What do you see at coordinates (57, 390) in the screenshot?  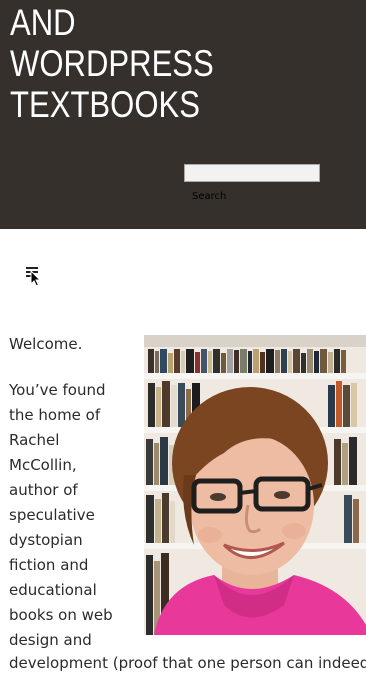 I see `intro-line: You’ve found` at bounding box center [57, 390].